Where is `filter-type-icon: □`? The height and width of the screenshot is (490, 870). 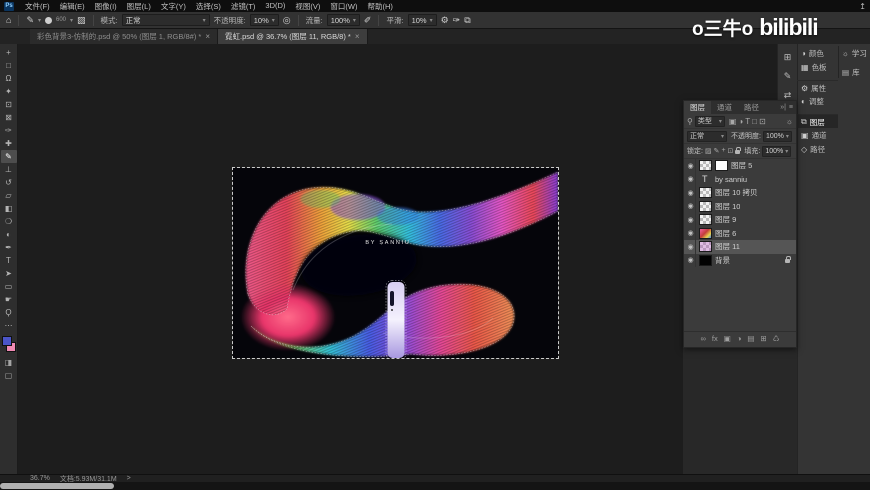
filter-type-icon: □ is located at coordinates (754, 121).